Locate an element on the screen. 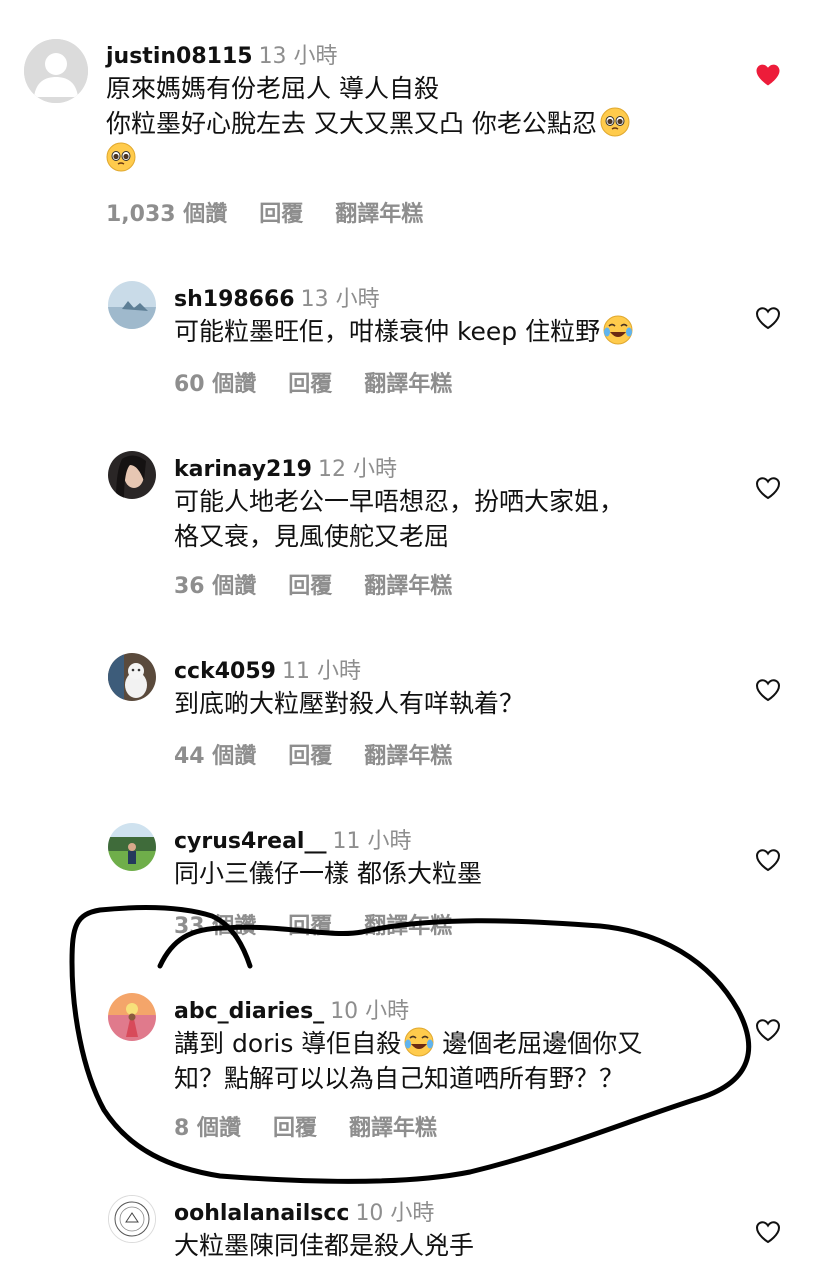 The height and width of the screenshot is (1268, 828). comment-line: 知？點解可以以為自己知道哂所有野？？ is located at coordinates (399, 1078).